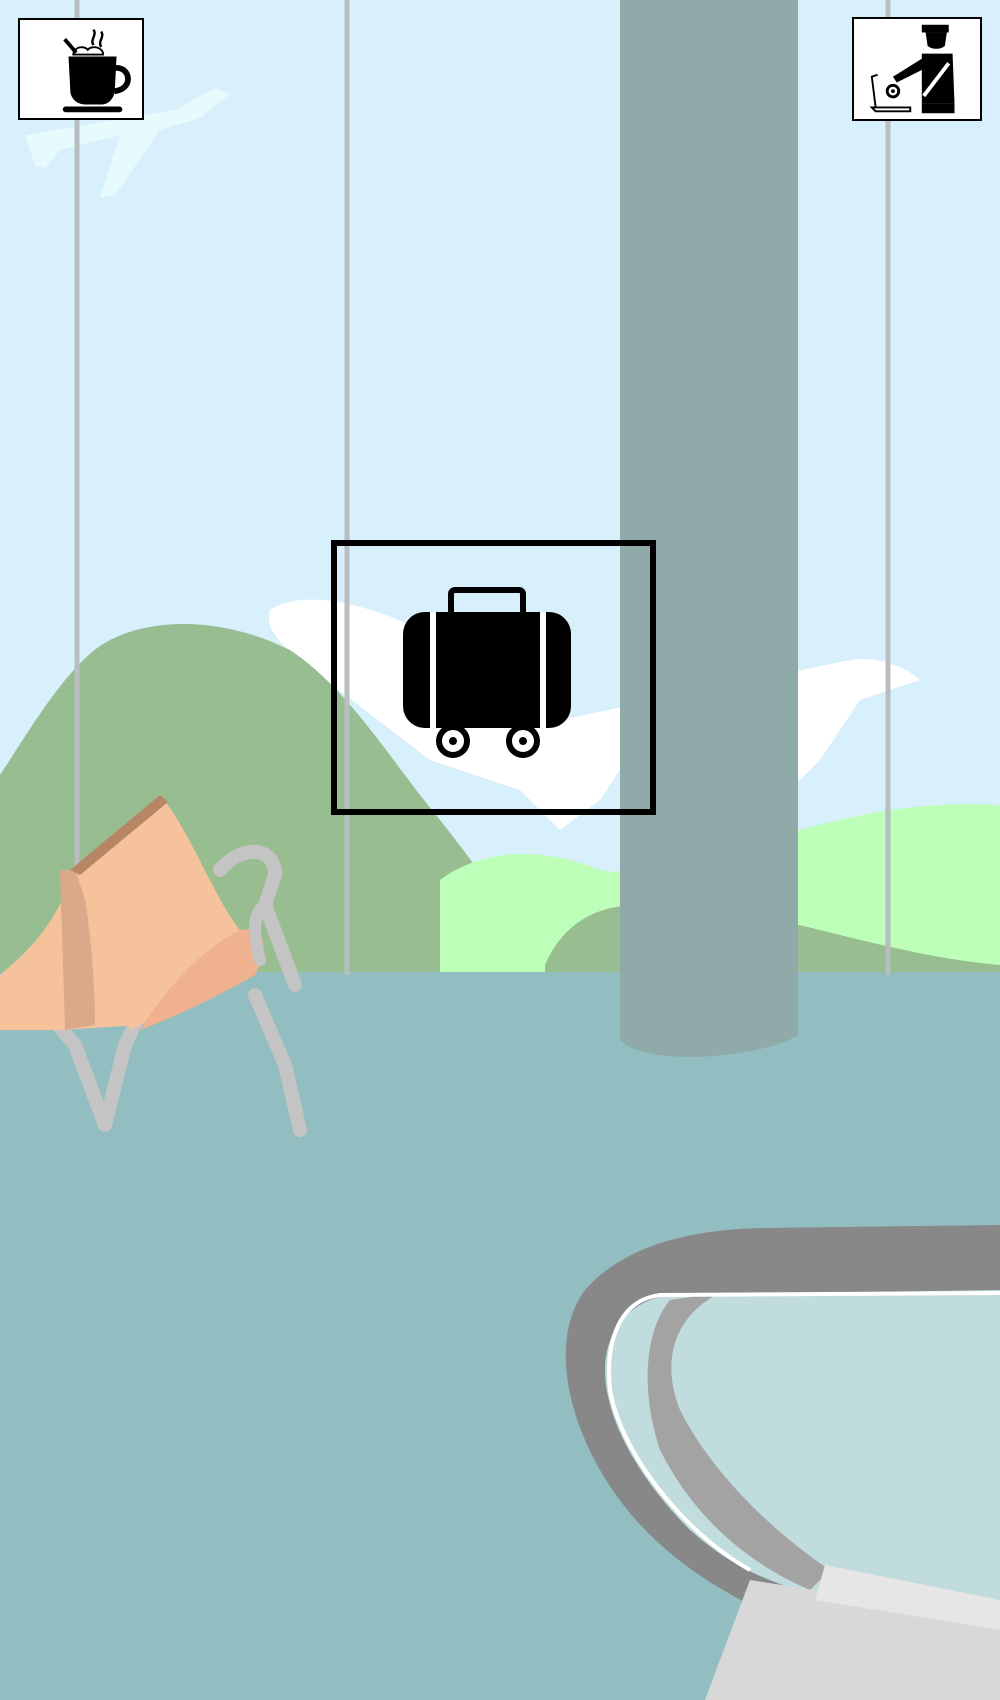 This screenshot has width=1000, height=1700. What do you see at coordinates (709, 528) in the screenshot?
I see `pillar` at bounding box center [709, 528].